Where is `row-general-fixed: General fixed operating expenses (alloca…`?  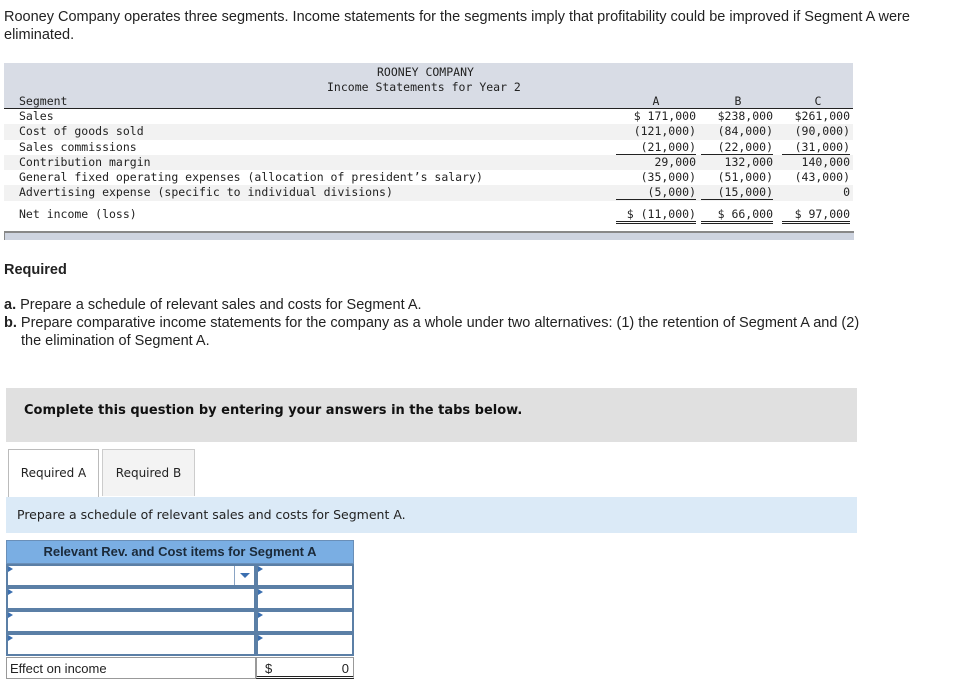 row-general-fixed: General fixed operating expenses (alloca… is located at coordinates (428, 177).